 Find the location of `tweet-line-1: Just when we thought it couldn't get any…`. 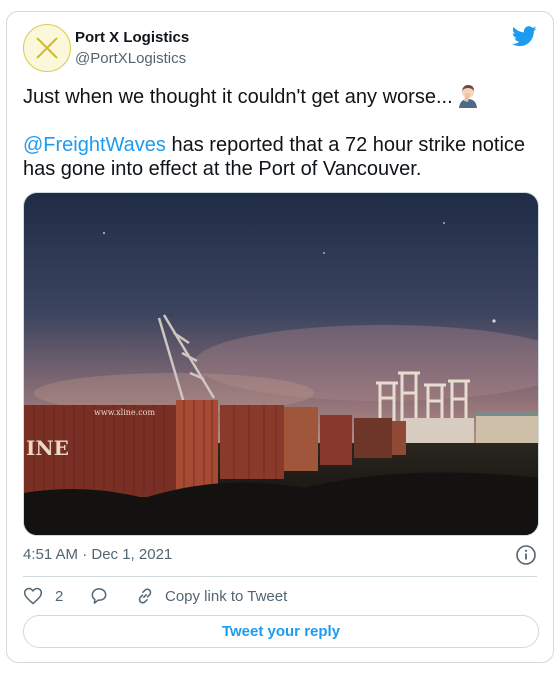

tweet-line-1: Just when we thought it couldn't get any… is located at coordinates (281, 96).